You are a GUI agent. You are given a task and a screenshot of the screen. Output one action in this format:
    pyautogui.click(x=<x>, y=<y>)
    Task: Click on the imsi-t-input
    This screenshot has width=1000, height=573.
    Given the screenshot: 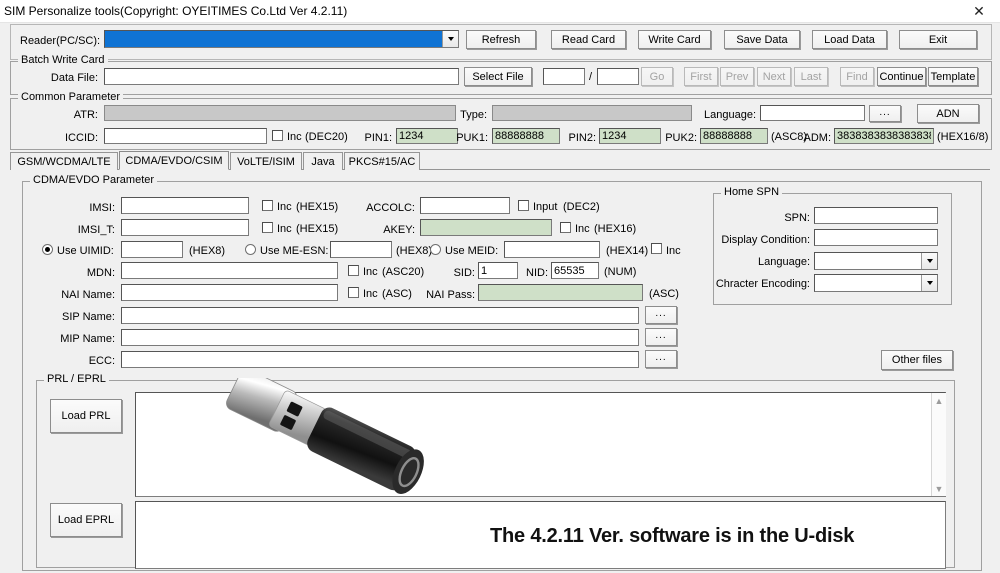 What is the action you would take?
    pyautogui.click(x=185, y=227)
    